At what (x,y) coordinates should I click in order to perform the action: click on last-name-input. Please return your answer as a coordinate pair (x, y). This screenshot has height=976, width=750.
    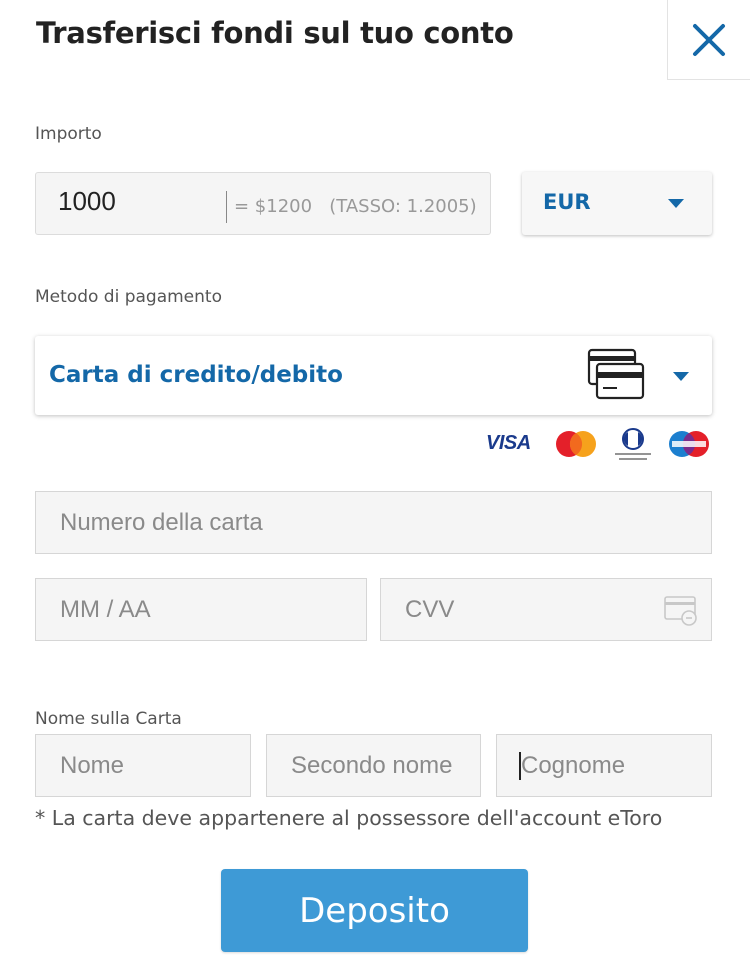
    Looking at the image, I should click on (604, 765).